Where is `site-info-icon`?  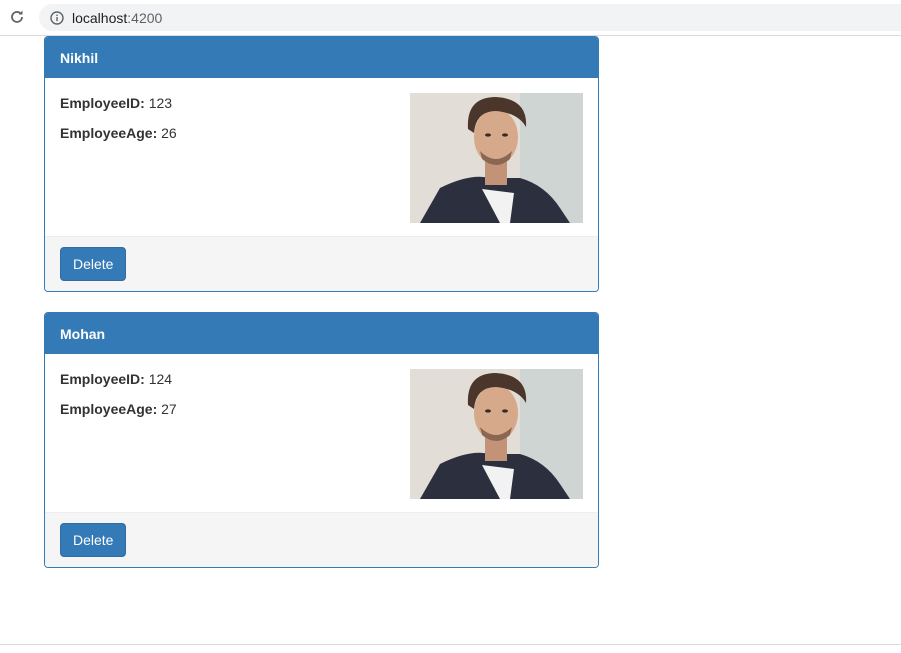 site-info-icon is located at coordinates (57, 17).